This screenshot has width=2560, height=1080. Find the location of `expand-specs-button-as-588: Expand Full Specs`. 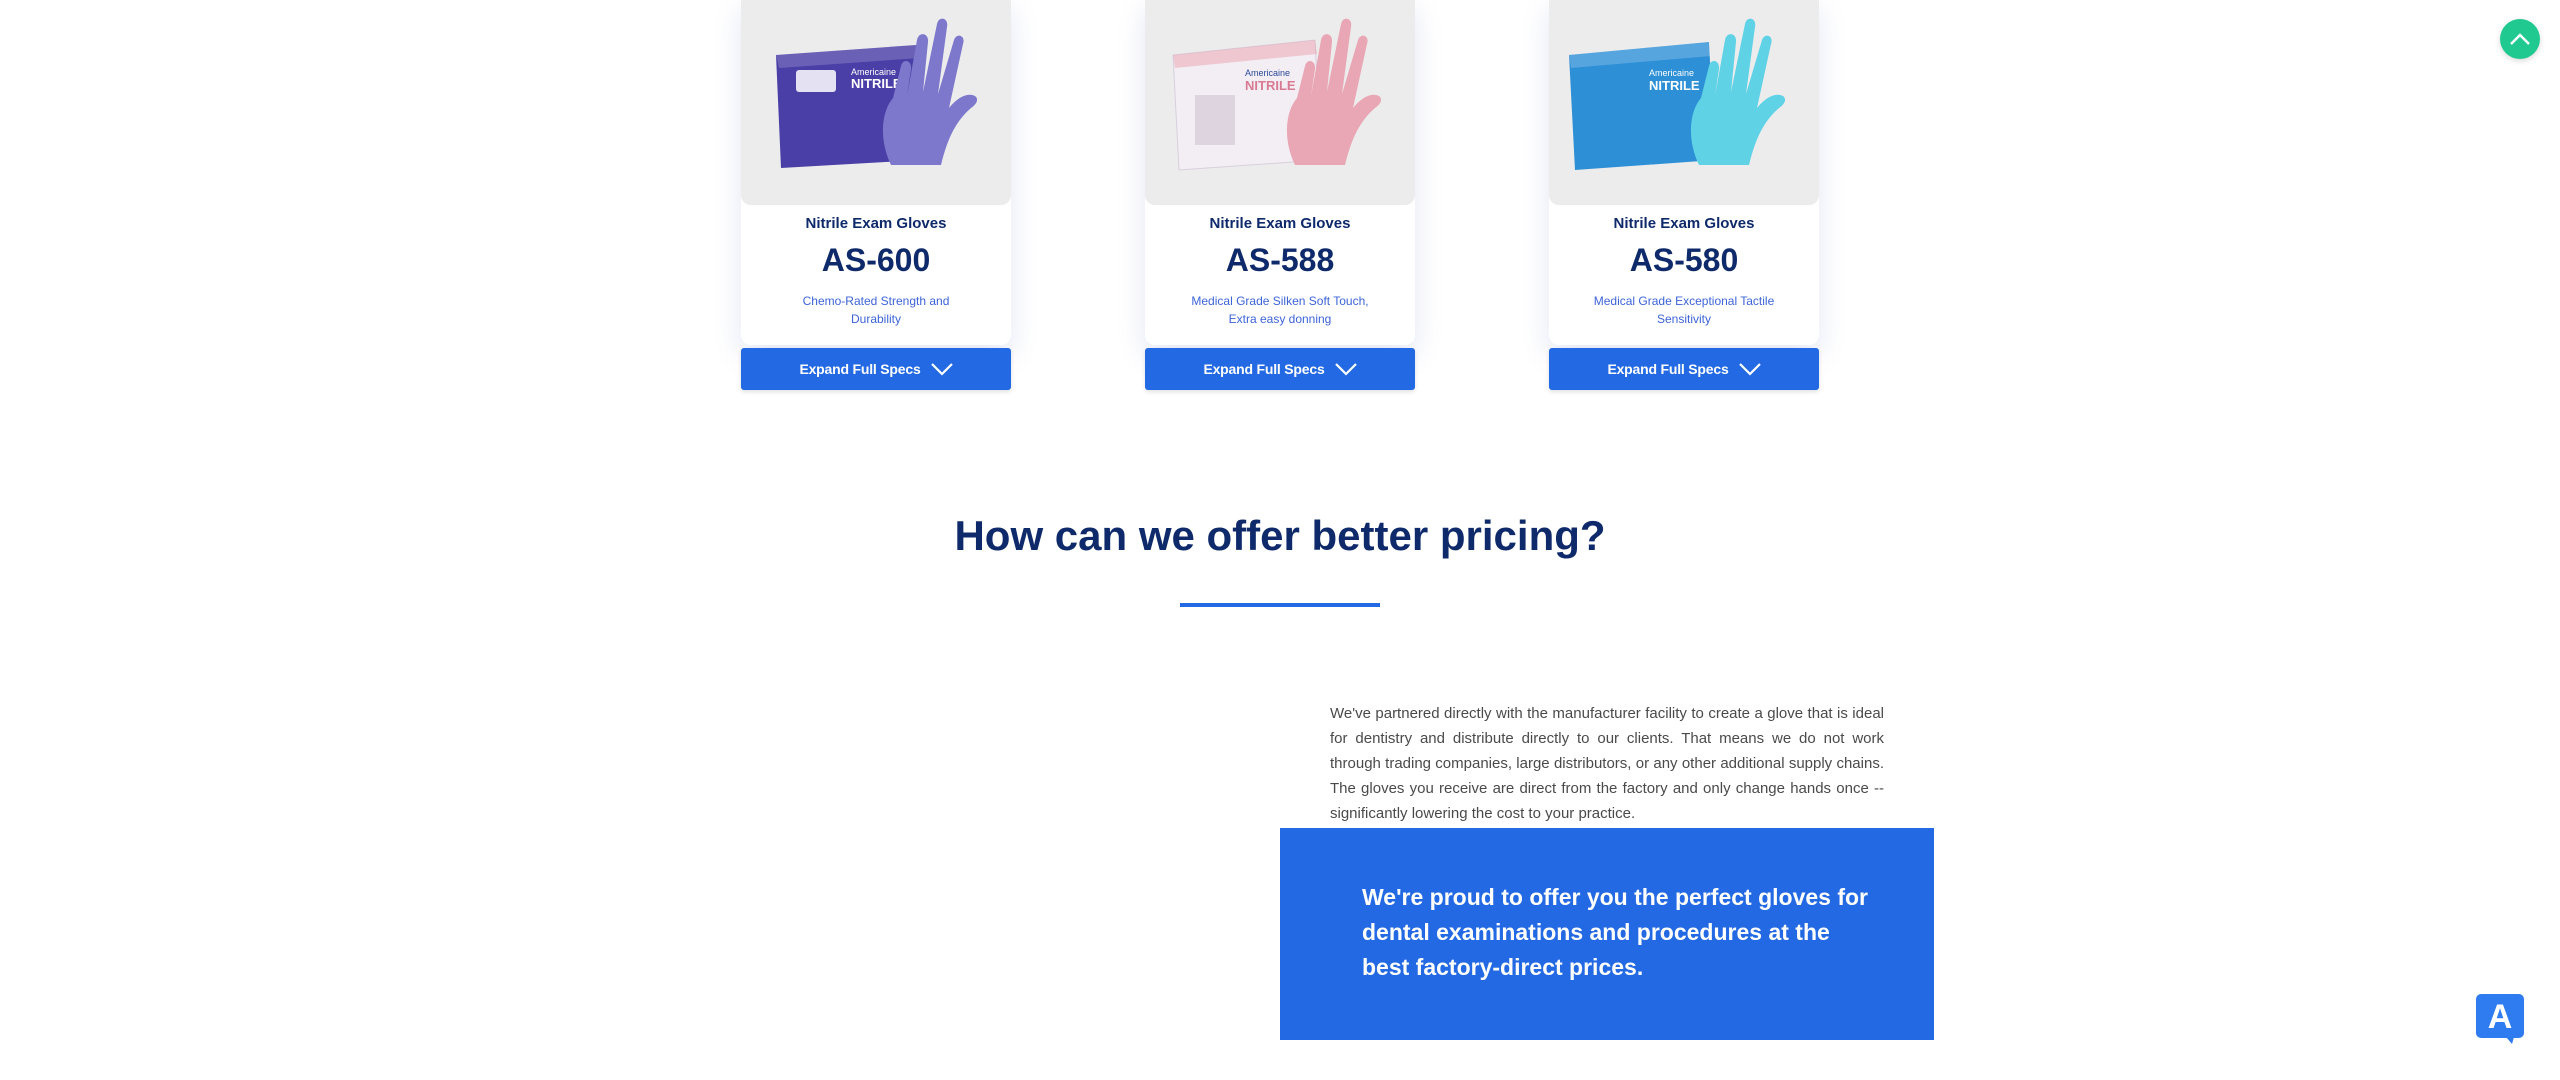

expand-specs-button-as-588: Expand Full Specs is located at coordinates (1280, 369).